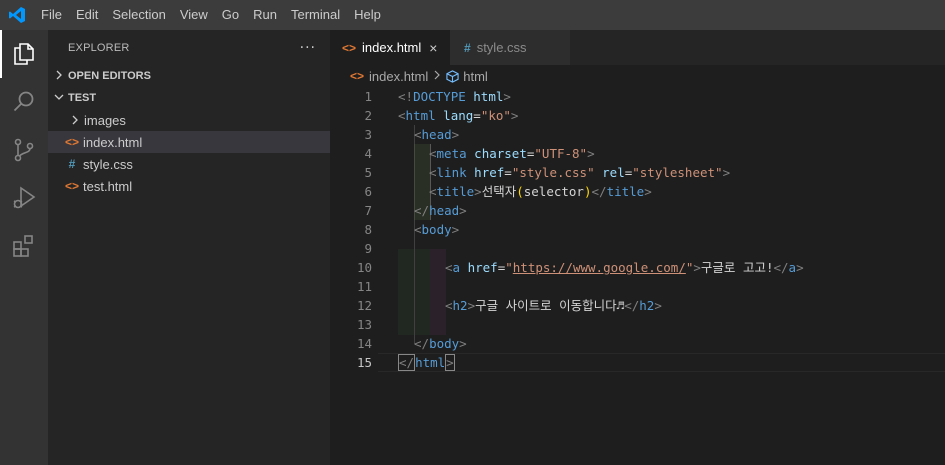 This screenshot has width=945, height=465. Describe the element at coordinates (194, 15) in the screenshot. I see `menu-view: View` at that location.